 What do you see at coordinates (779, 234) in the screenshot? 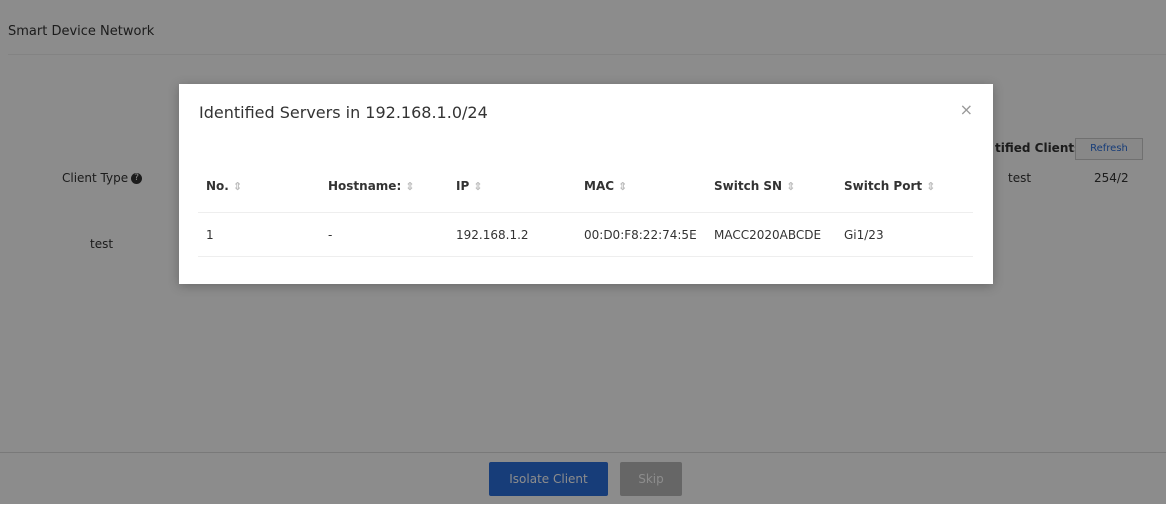
I see `cell-switch-sn: MACC2020ABCDE` at bounding box center [779, 234].